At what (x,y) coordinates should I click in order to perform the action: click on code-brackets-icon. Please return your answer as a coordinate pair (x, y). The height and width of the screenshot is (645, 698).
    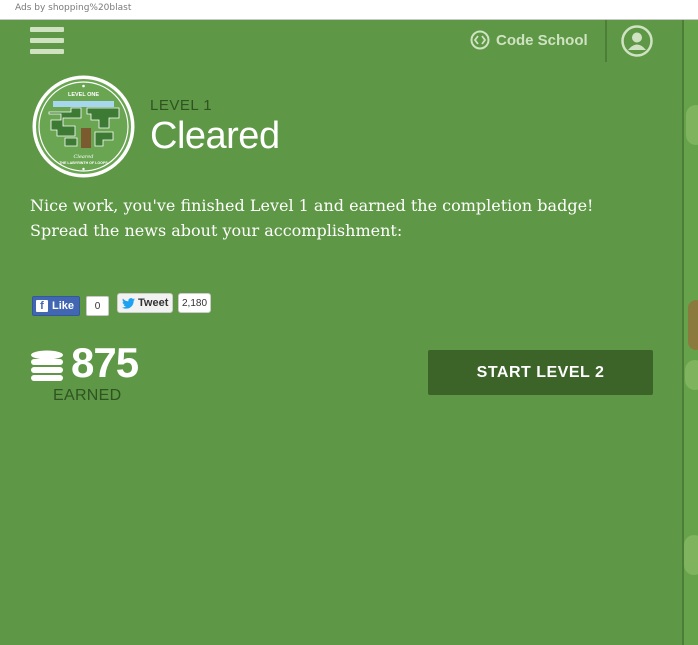
    Looking at the image, I should click on (480, 40).